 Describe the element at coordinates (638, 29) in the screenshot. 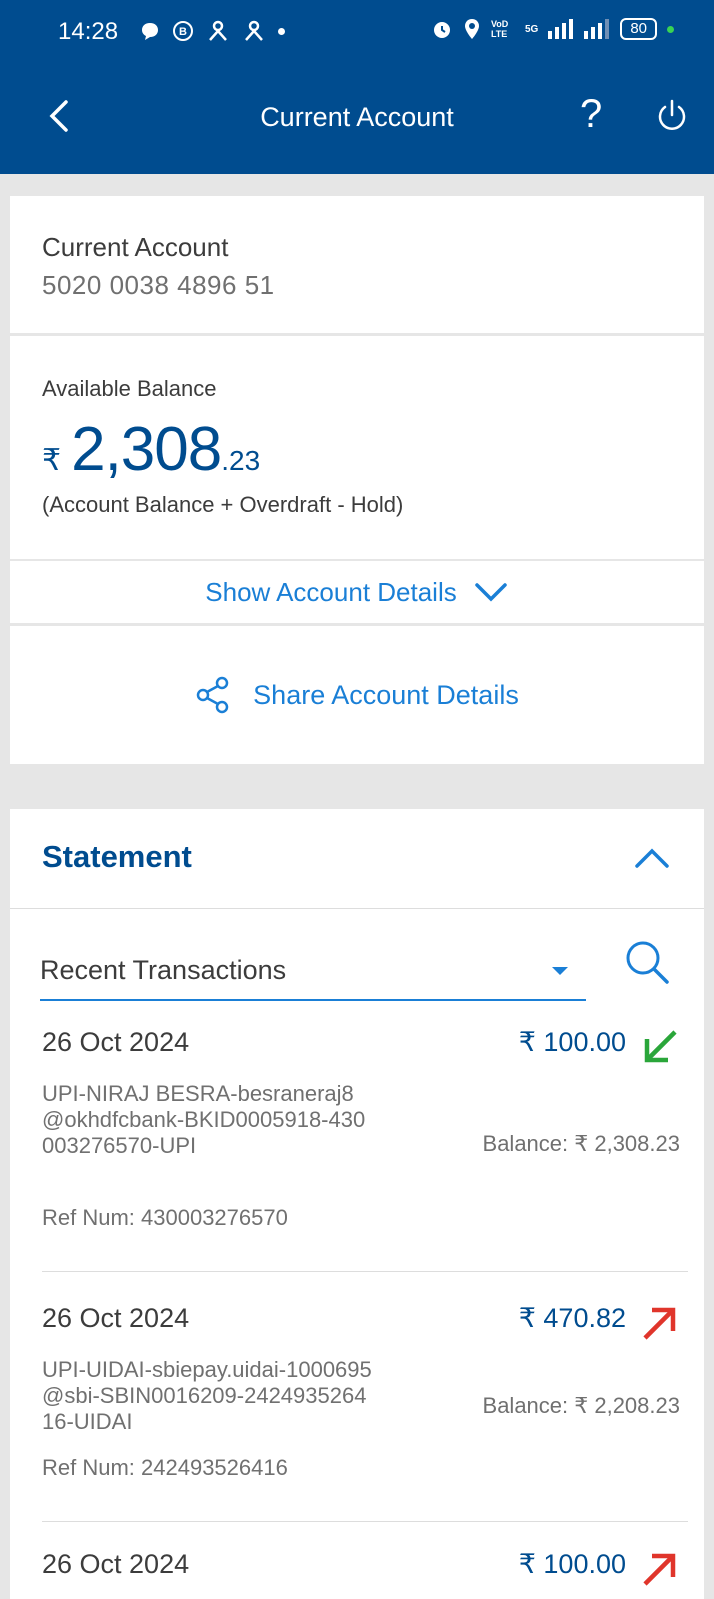

I see `battery-indicator: 80` at that location.